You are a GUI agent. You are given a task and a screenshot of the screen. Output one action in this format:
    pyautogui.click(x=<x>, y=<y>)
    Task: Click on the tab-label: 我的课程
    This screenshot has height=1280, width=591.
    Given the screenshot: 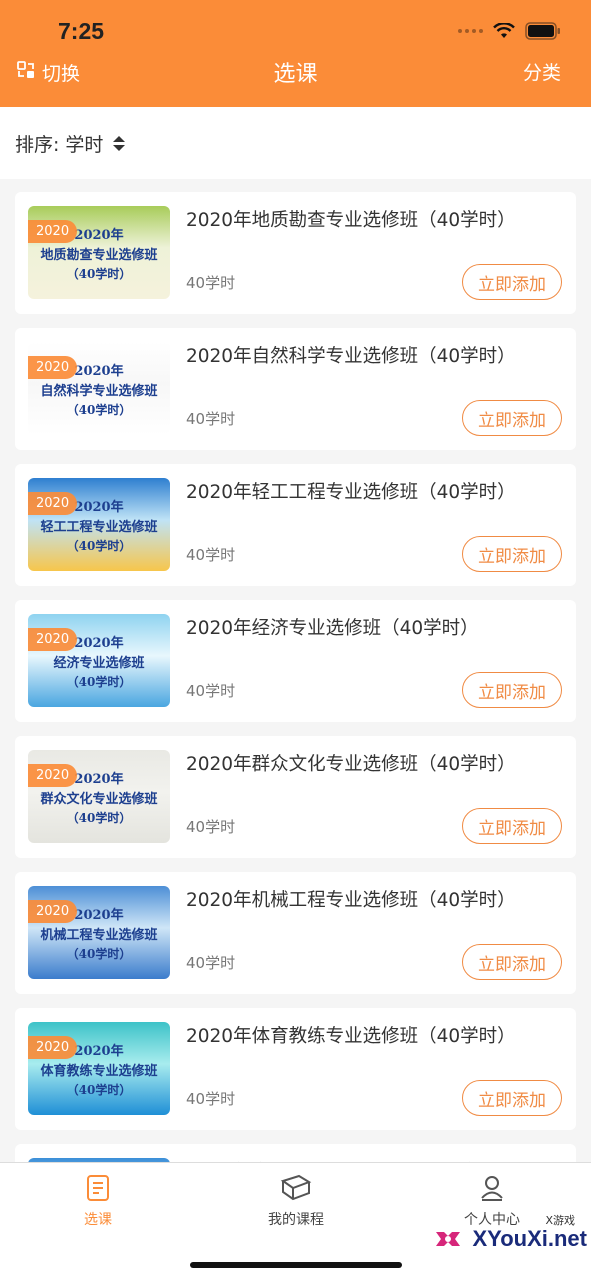 What is the action you would take?
    pyautogui.click(x=296, y=1220)
    